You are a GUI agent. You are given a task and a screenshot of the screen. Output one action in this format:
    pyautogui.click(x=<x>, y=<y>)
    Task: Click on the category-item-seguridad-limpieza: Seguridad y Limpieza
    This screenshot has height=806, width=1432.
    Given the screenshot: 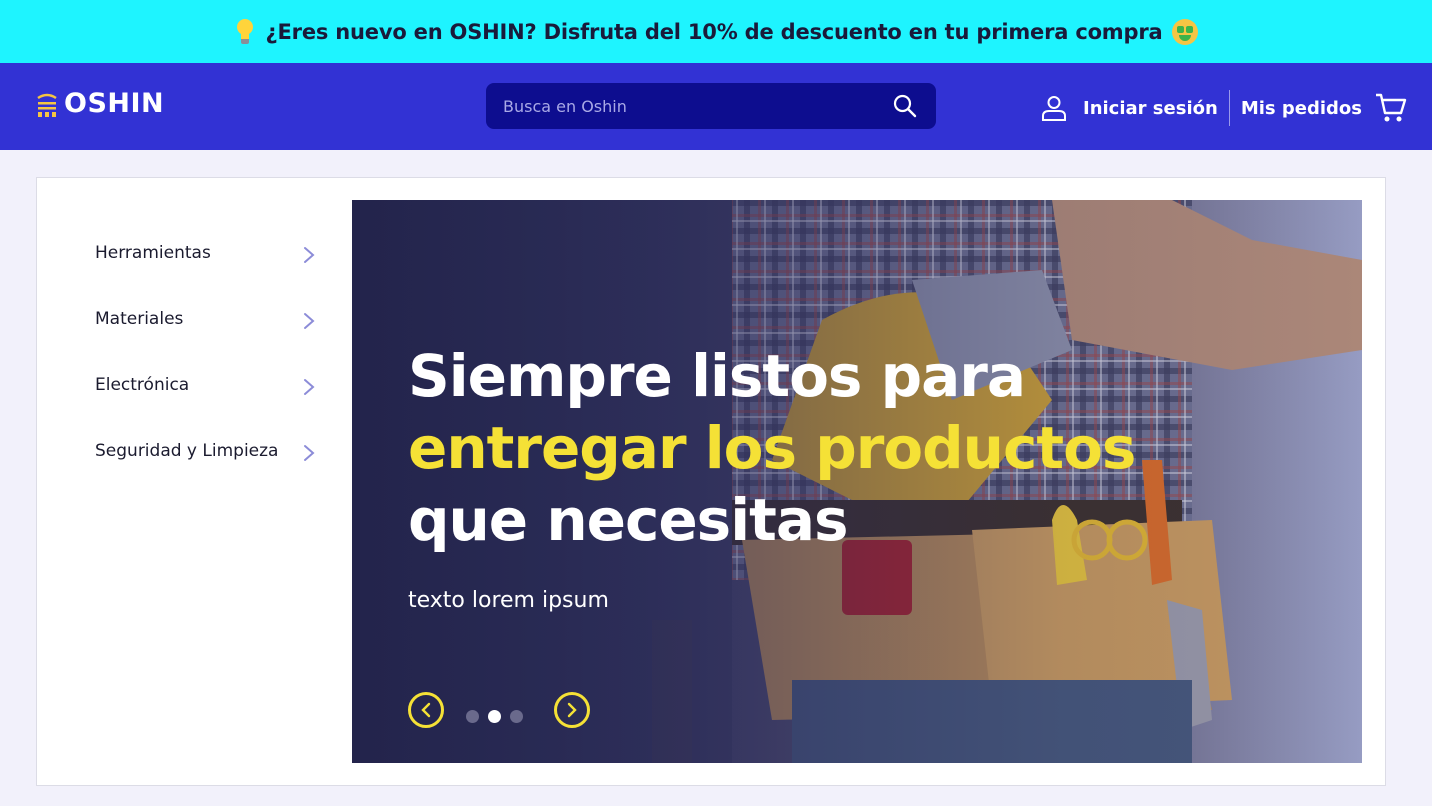 What is the action you would take?
    pyautogui.click(x=206, y=474)
    